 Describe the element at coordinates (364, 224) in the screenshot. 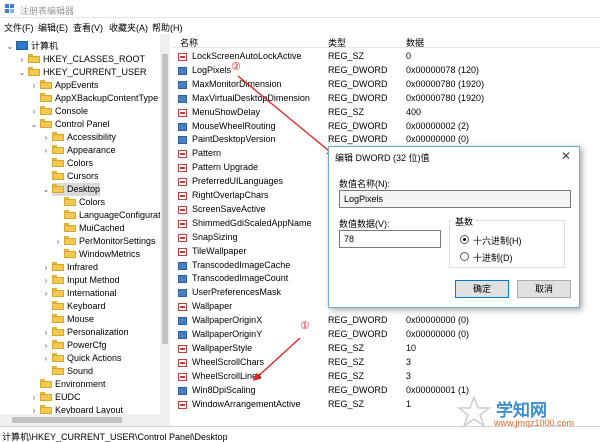

I see `value-data-label: 数值数据(V):` at that location.